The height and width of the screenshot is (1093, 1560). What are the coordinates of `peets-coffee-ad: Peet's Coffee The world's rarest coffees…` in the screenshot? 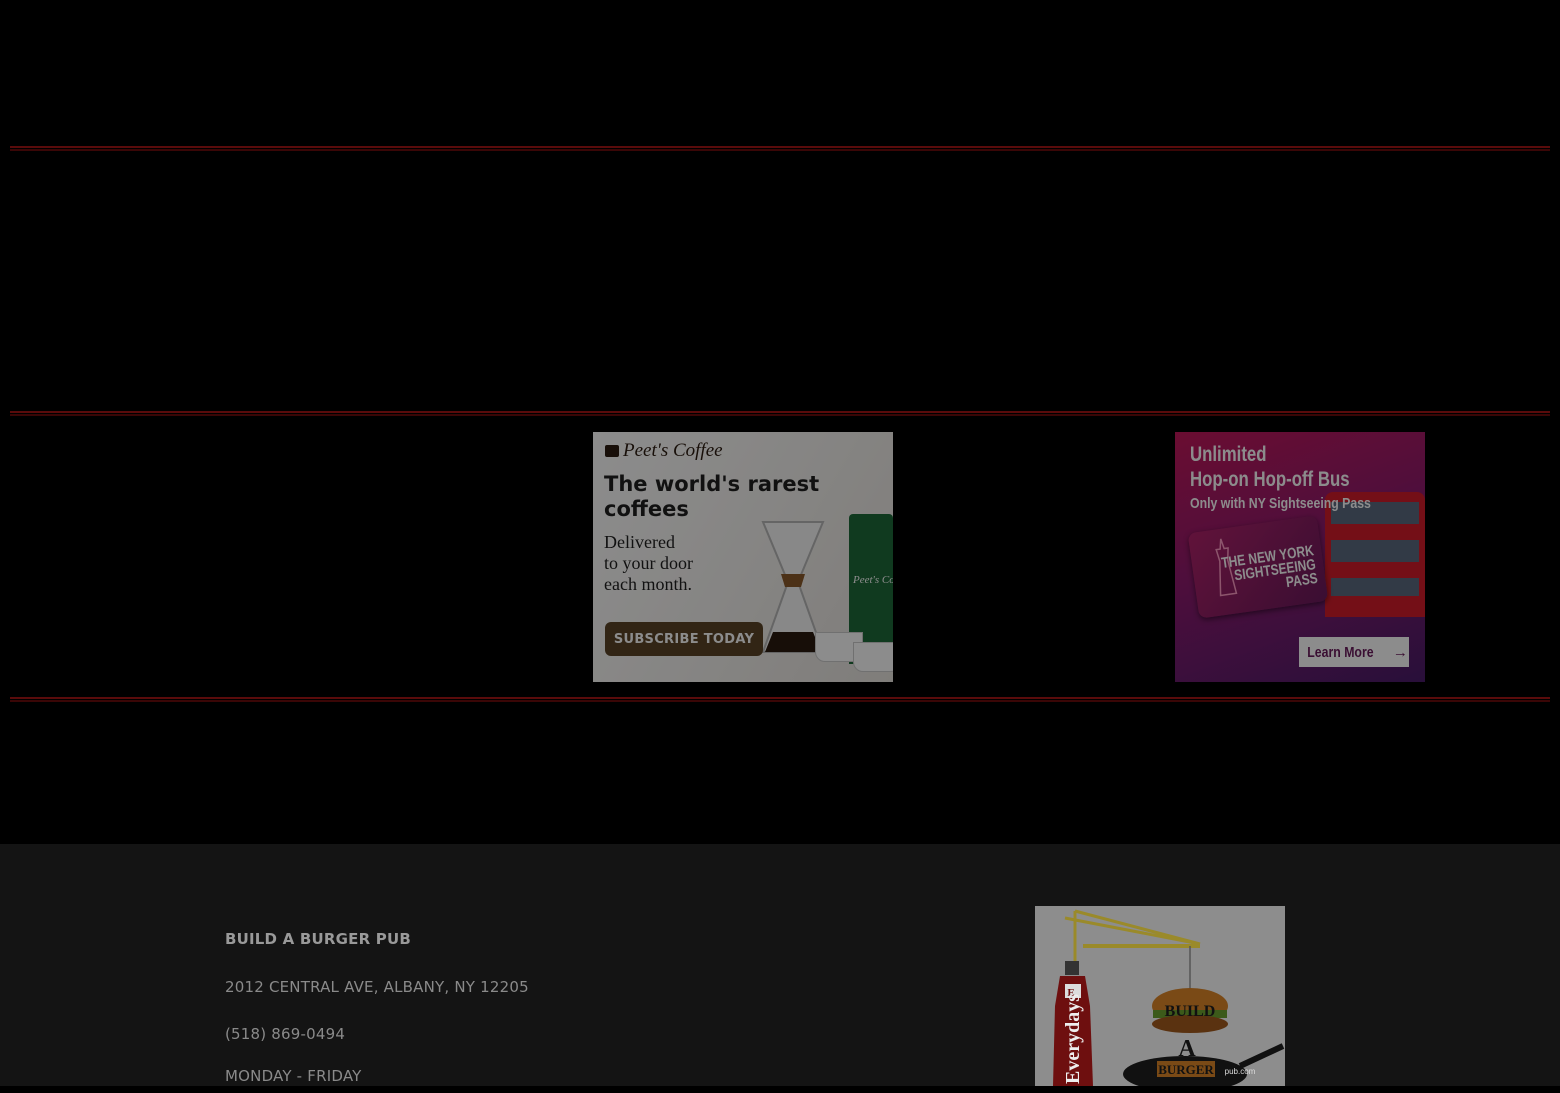 It's located at (743, 557).